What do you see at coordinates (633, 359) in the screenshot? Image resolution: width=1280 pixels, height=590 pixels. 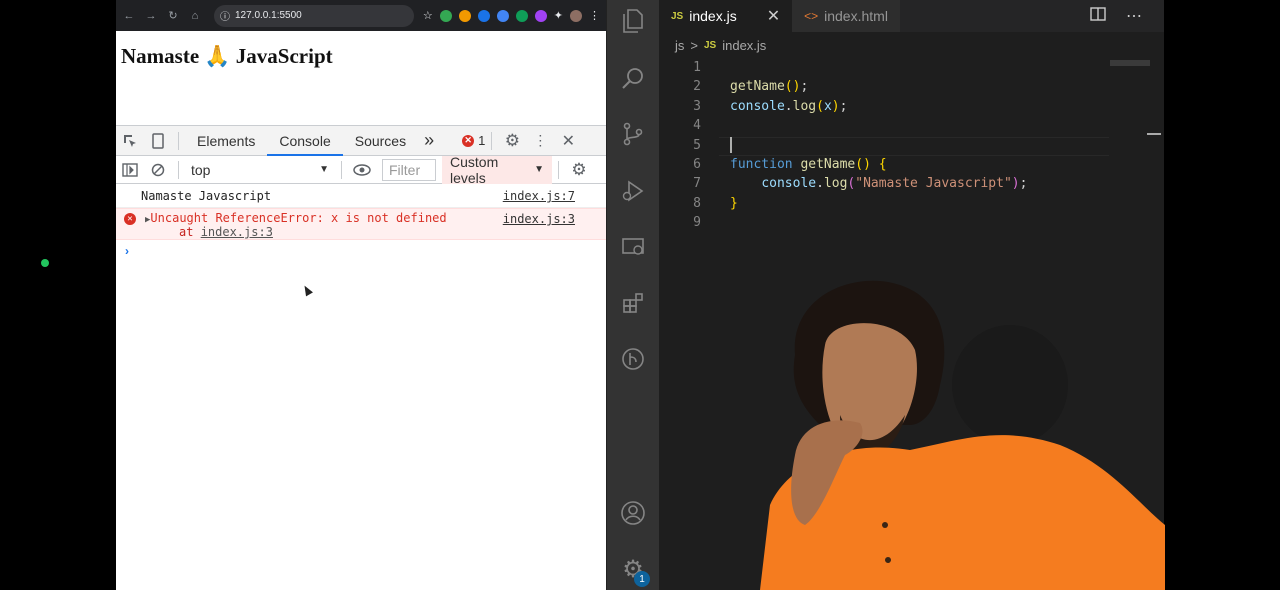 I see `git-graph-icon` at bounding box center [633, 359].